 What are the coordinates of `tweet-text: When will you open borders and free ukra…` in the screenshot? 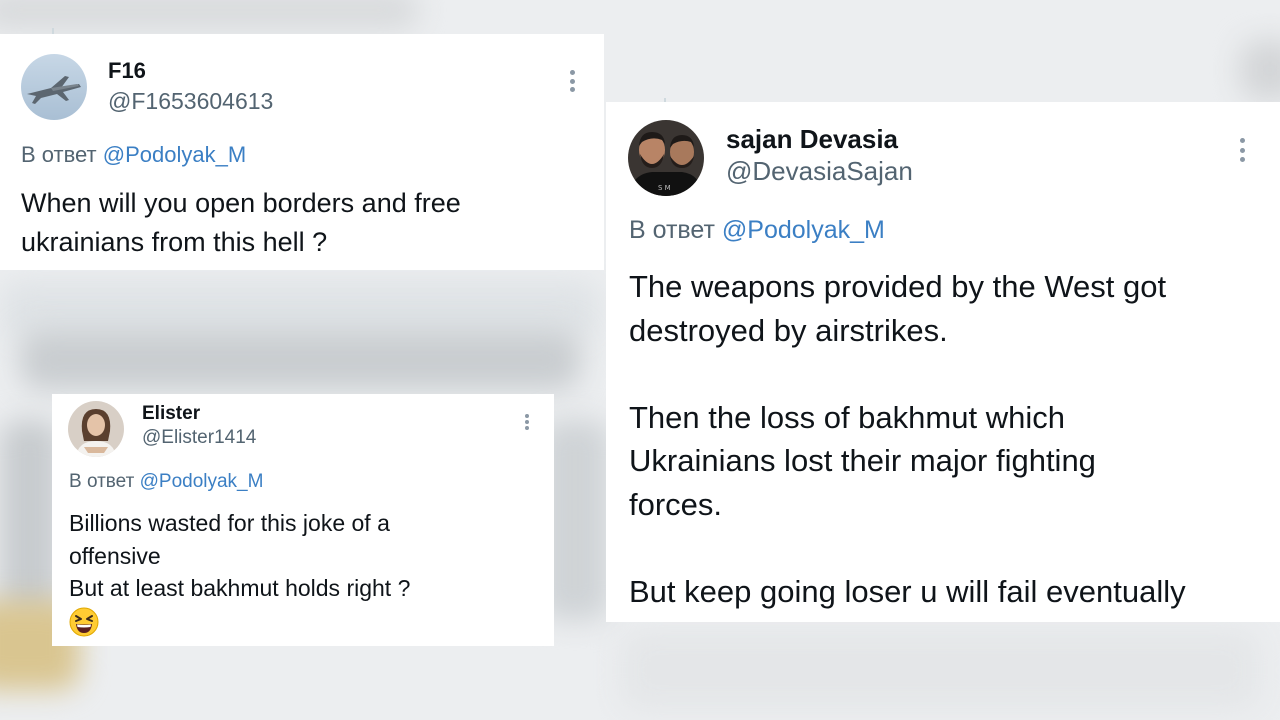 It's located at (241, 222).